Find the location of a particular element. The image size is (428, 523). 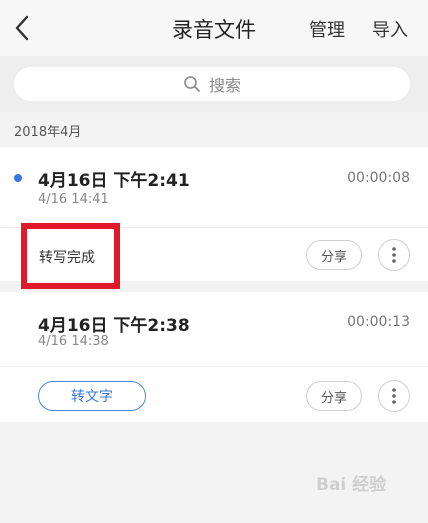

recording-duration: 00:00:13 is located at coordinates (378, 322).